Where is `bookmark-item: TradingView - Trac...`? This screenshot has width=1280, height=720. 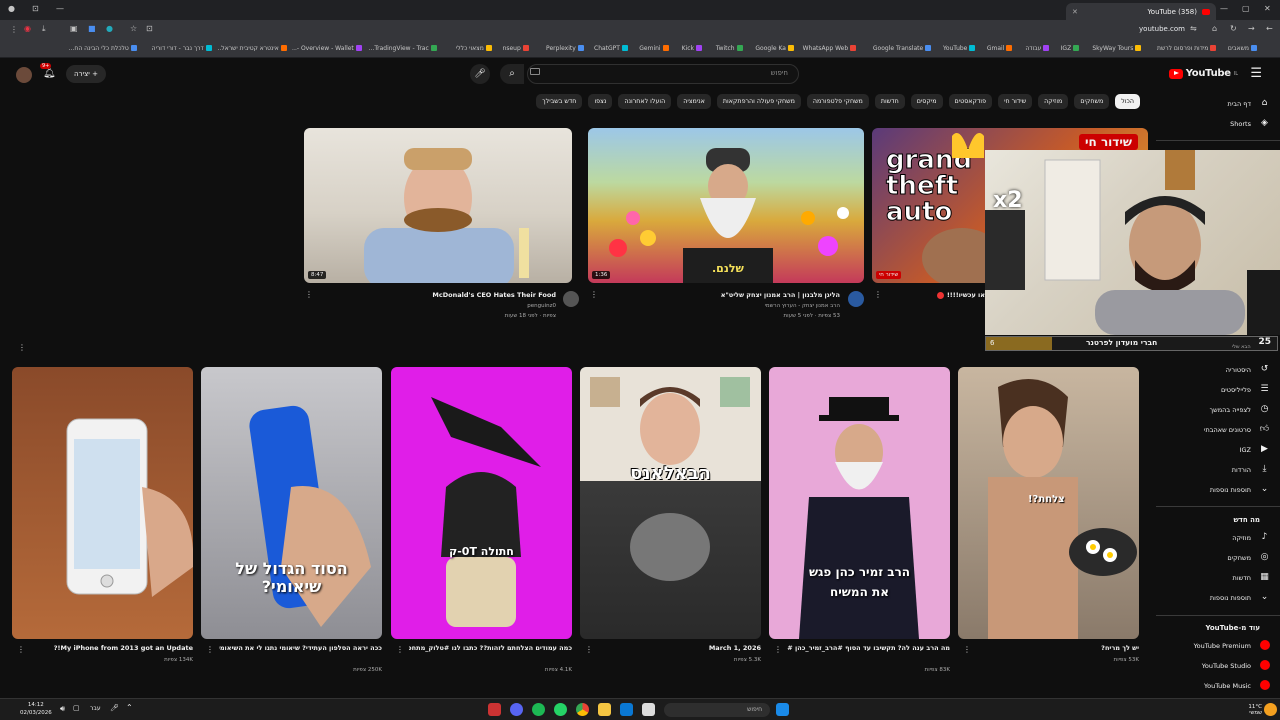 bookmark-item: TradingView - Trac... is located at coordinates (402, 48).